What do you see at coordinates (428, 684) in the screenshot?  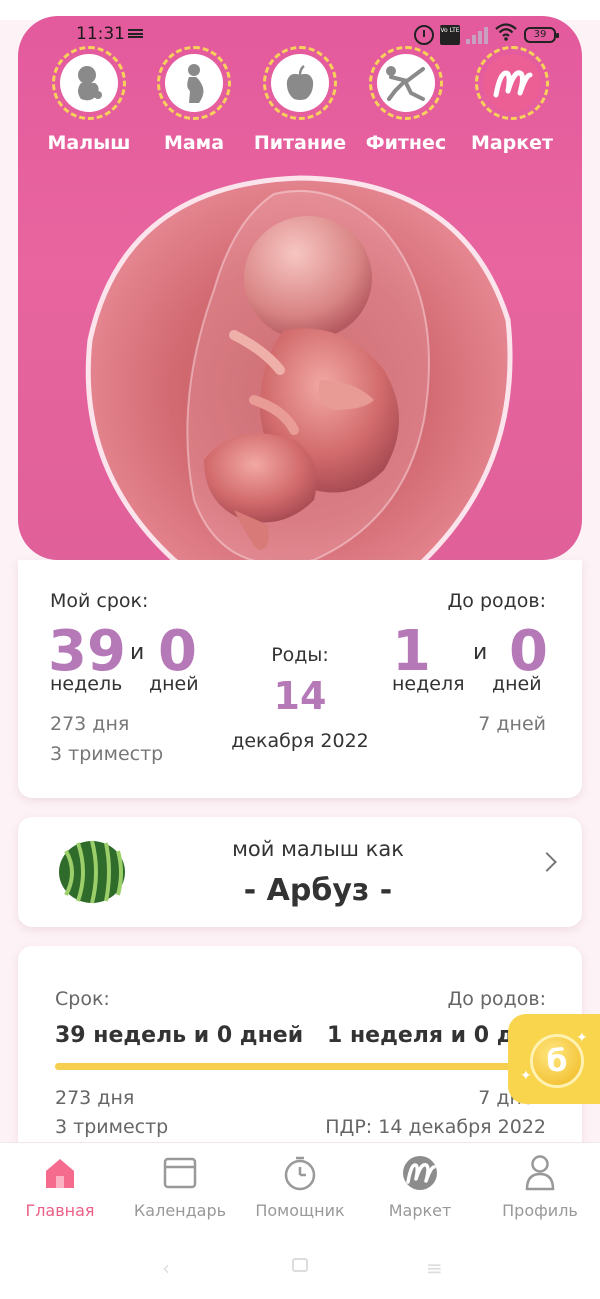 I see `remaining-weeks-unit: неделя` at bounding box center [428, 684].